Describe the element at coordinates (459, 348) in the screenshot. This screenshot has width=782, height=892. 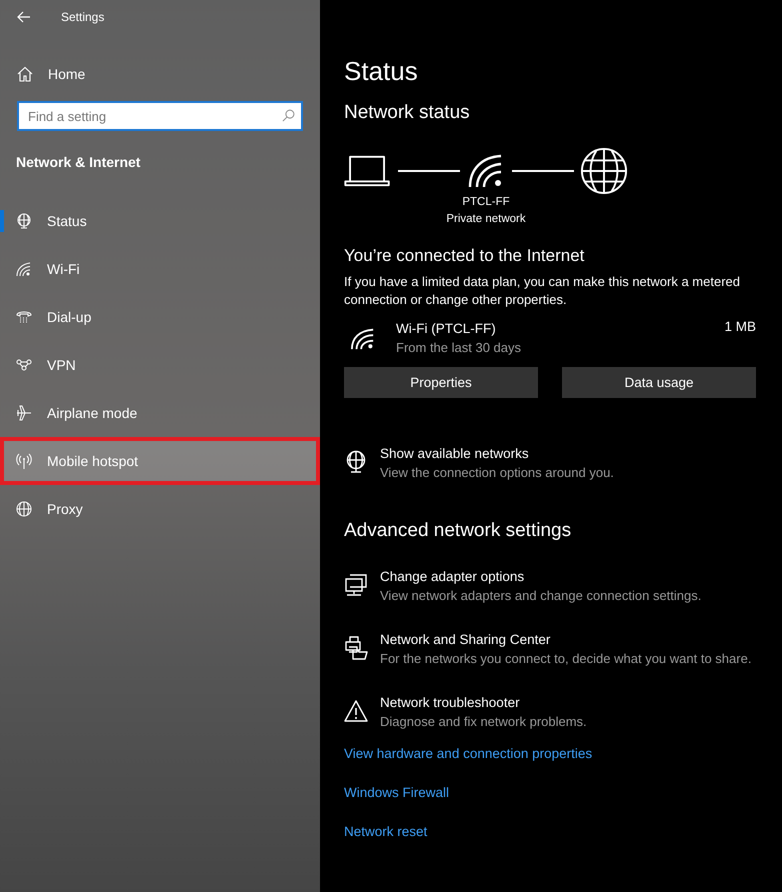
I see `usage-period: From the last 30 days` at that location.